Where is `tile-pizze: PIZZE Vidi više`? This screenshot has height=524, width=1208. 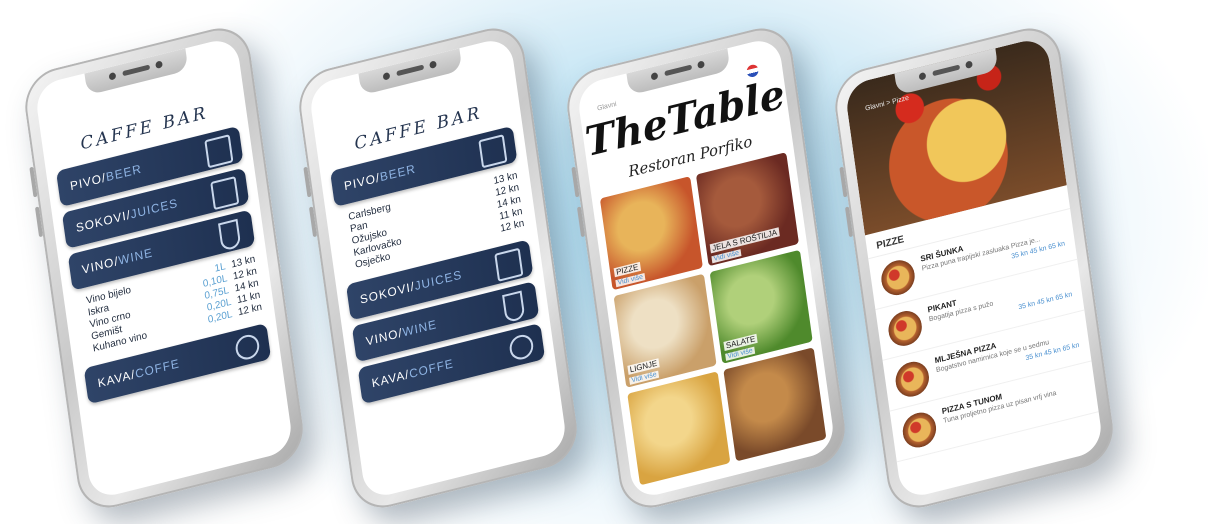 tile-pizze: PIZZE Vidi više is located at coordinates (651, 233).